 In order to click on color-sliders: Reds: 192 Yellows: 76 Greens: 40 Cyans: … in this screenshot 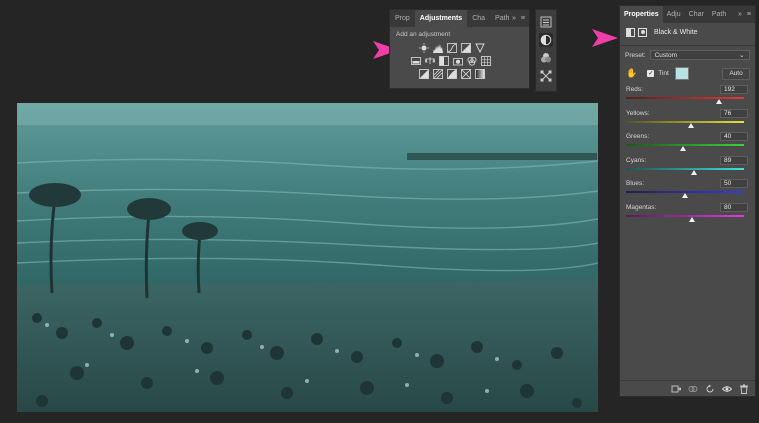, I will do `click(687, 153)`.